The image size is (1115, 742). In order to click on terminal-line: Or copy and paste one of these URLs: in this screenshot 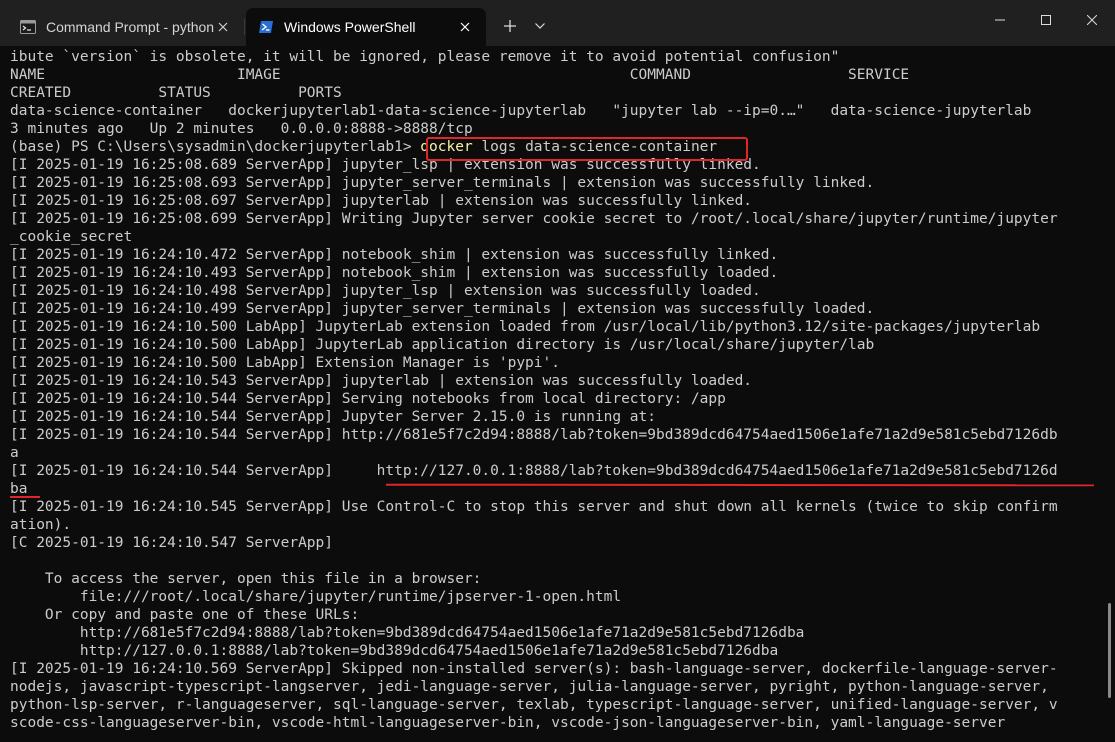, I will do `click(185, 615)`.